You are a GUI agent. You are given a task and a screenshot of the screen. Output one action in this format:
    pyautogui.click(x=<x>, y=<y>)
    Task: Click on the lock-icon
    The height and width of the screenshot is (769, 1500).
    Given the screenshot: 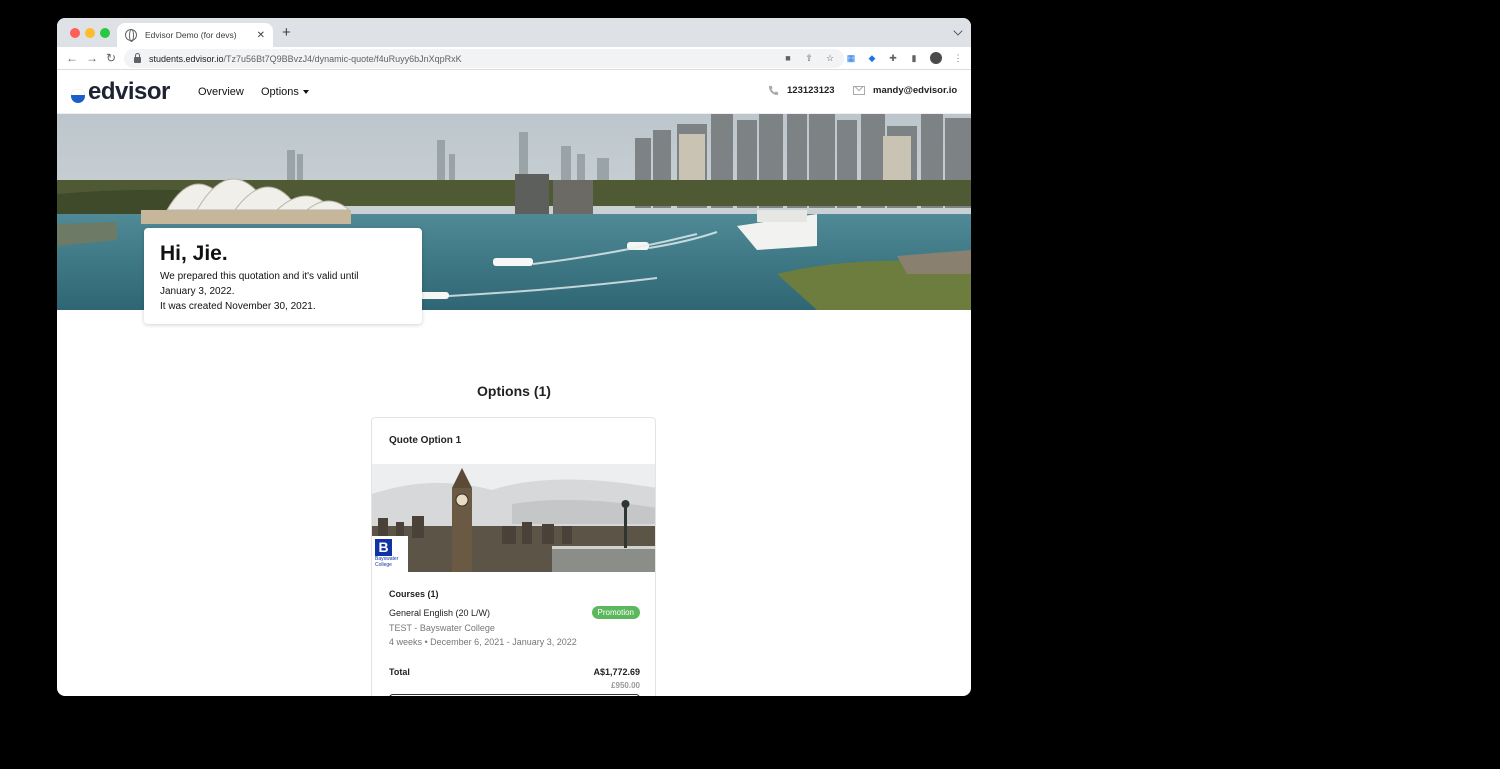 What is the action you would take?
    pyautogui.click(x=137, y=57)
    